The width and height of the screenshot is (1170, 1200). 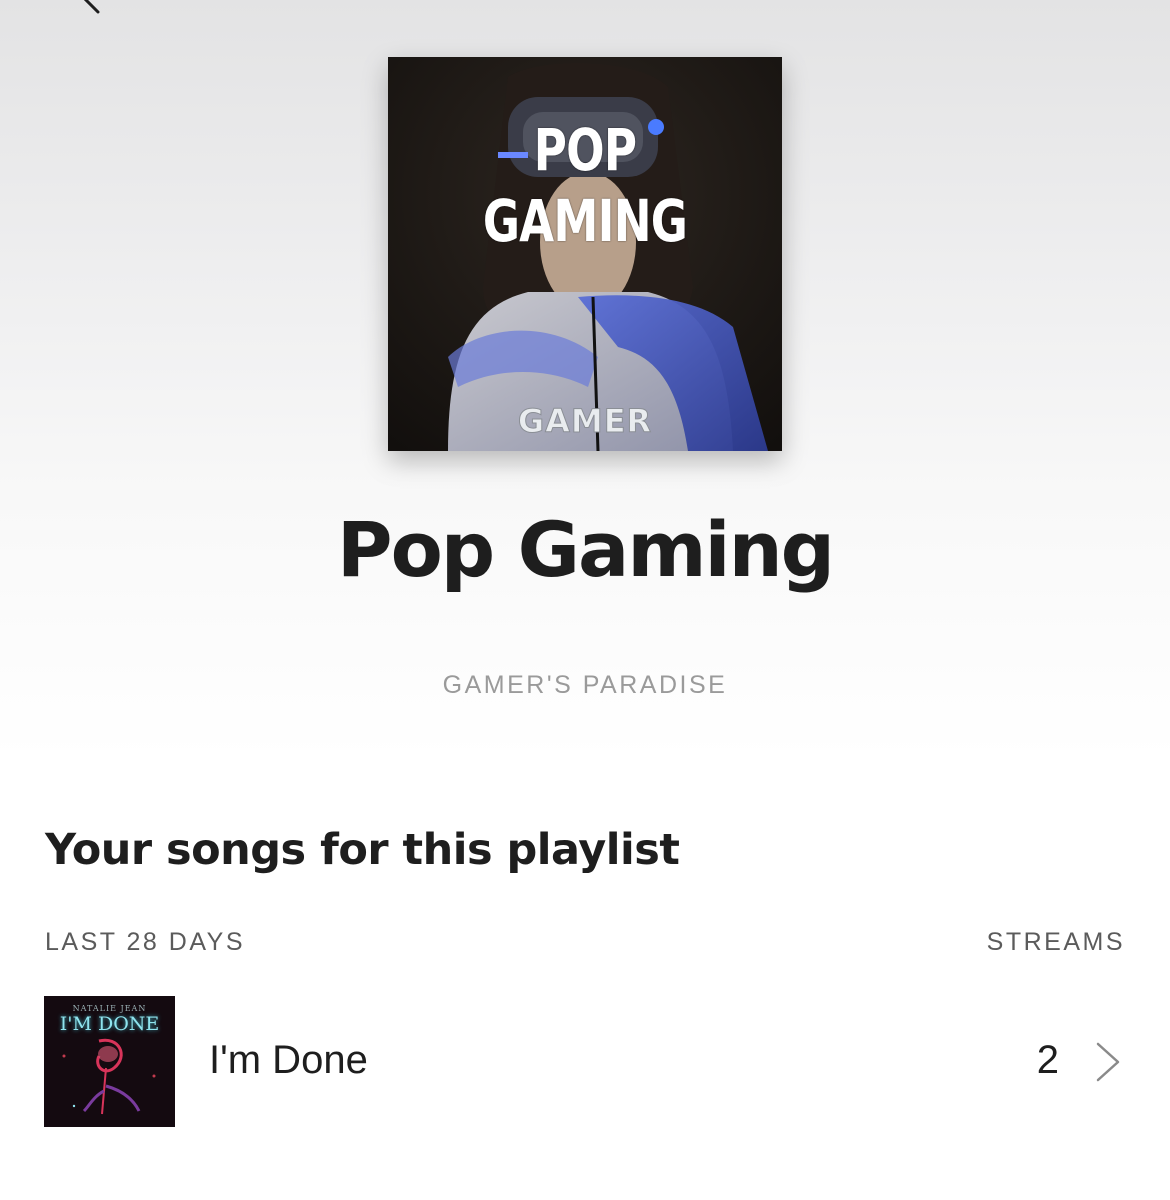 What do you see at coordinates (109, 1008) in the screenshot?
I see `song-artwork-artist: NATALIE JEAN` at bounding box center [109, 1008].